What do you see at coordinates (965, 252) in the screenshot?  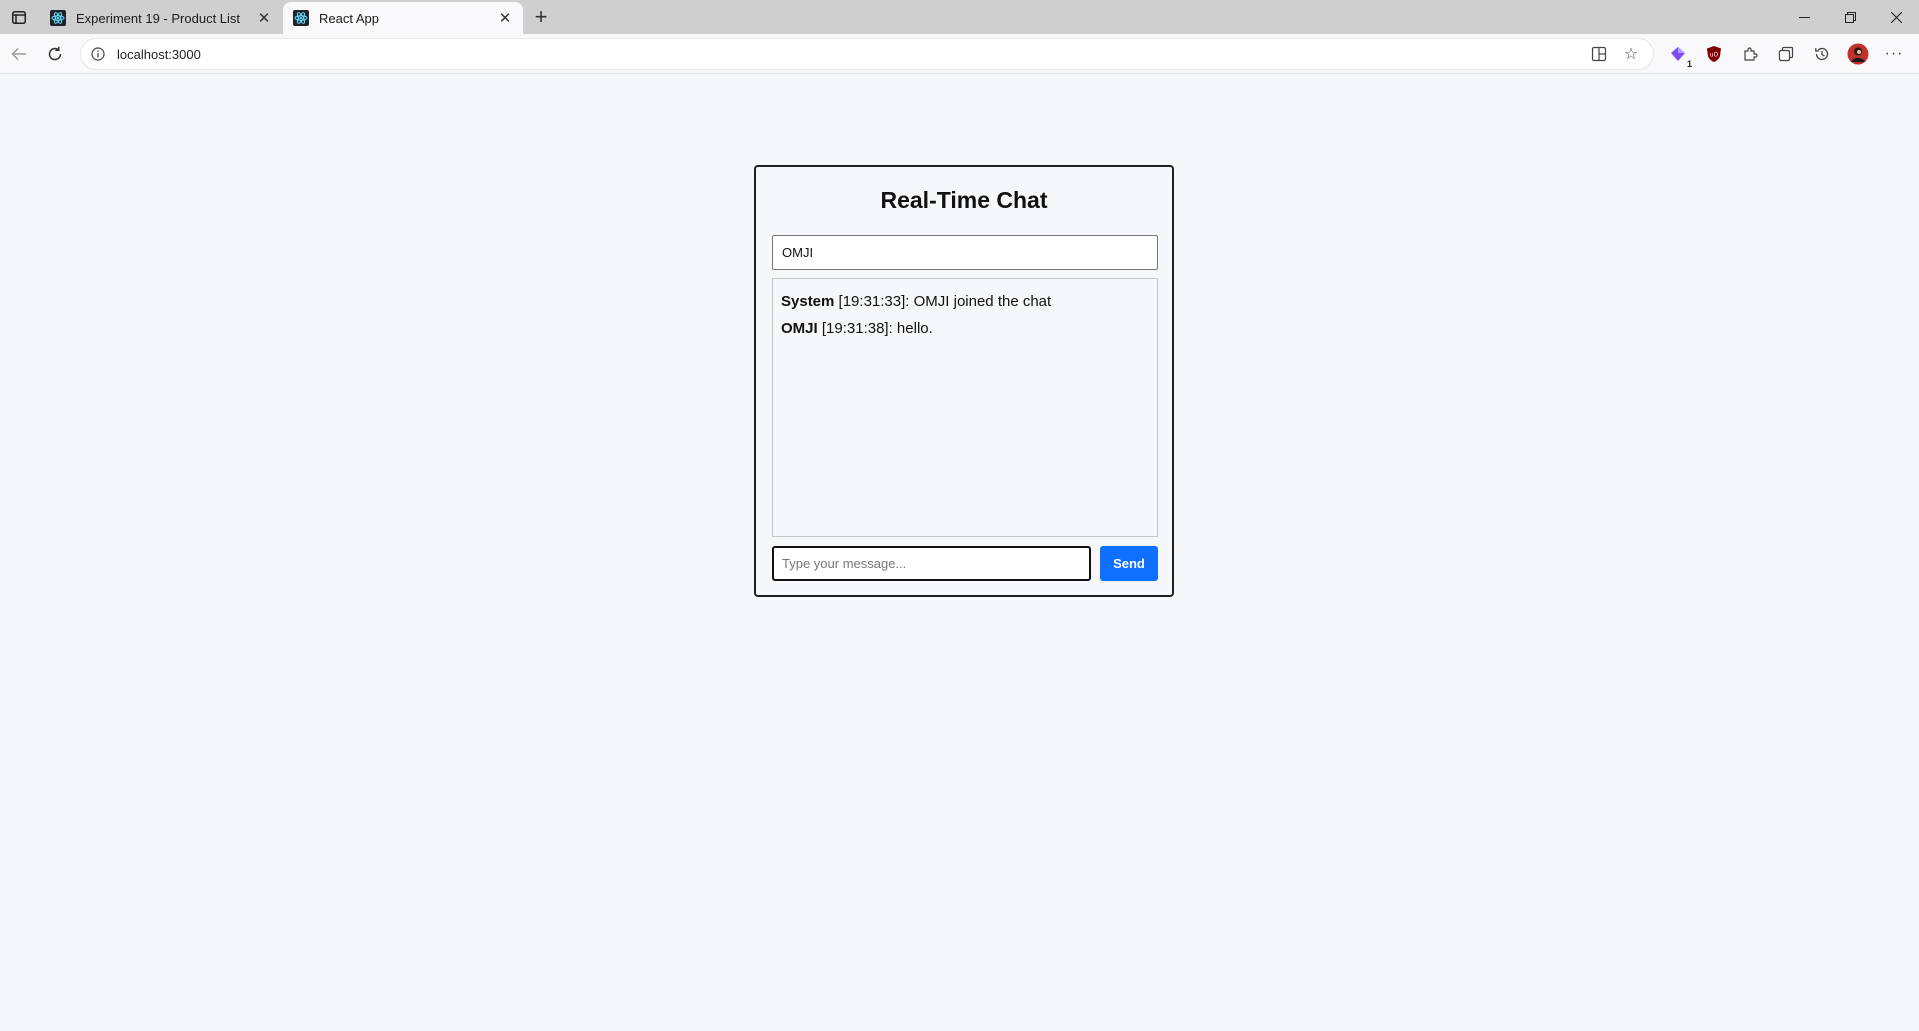 I see `username-input` at bounding box center [965, 252].